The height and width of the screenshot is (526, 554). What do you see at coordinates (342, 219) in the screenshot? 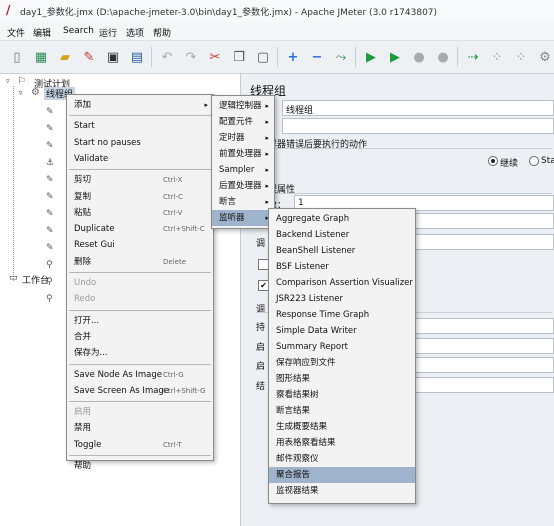
I see `listener-menu-aggregate-graph: Aggregate Graph` at bounding box center [342, 219].